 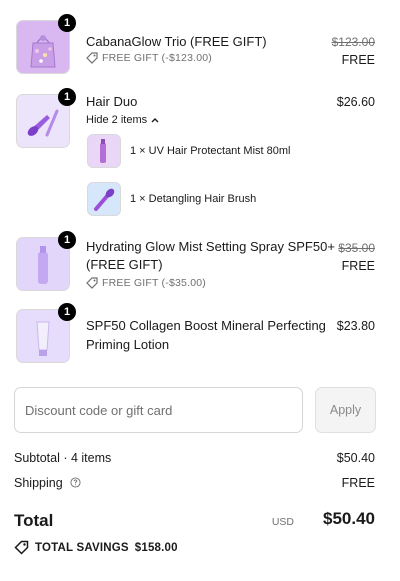 What do you see at coordinates (46, 44) in the screenshot?
I see `gift-bag-image: 1` at bounding box center [46, 44].